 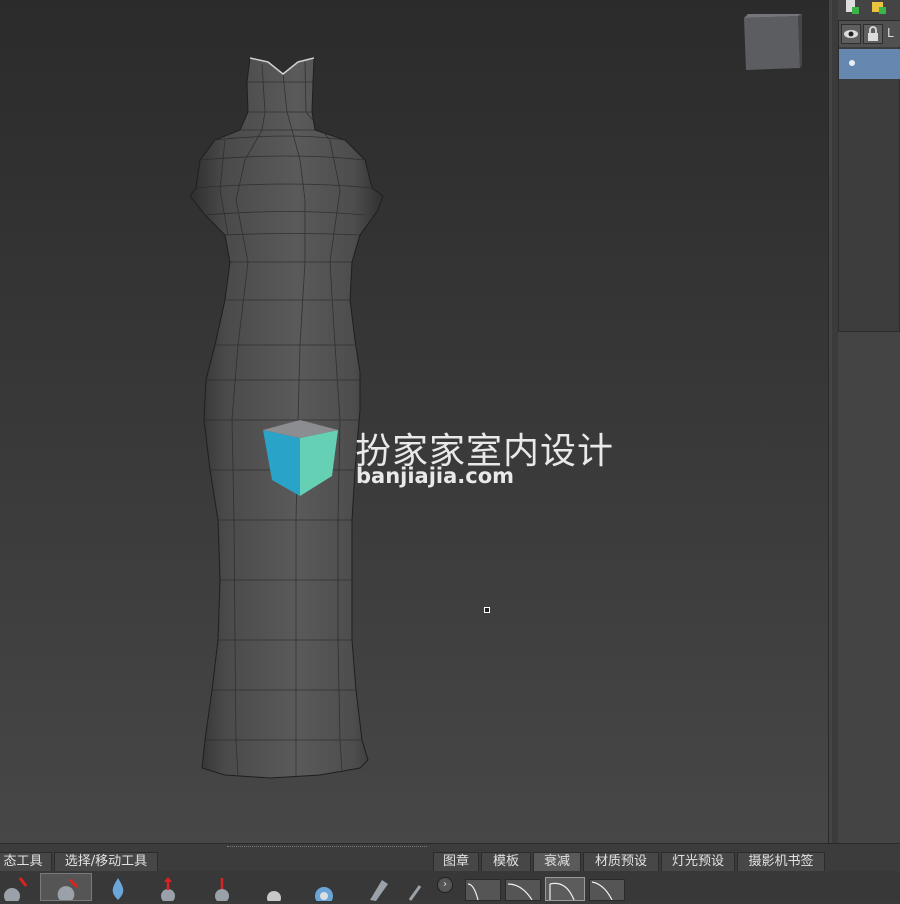 I want to click on tab-label: 材质预设, so click(x=620, y=861).